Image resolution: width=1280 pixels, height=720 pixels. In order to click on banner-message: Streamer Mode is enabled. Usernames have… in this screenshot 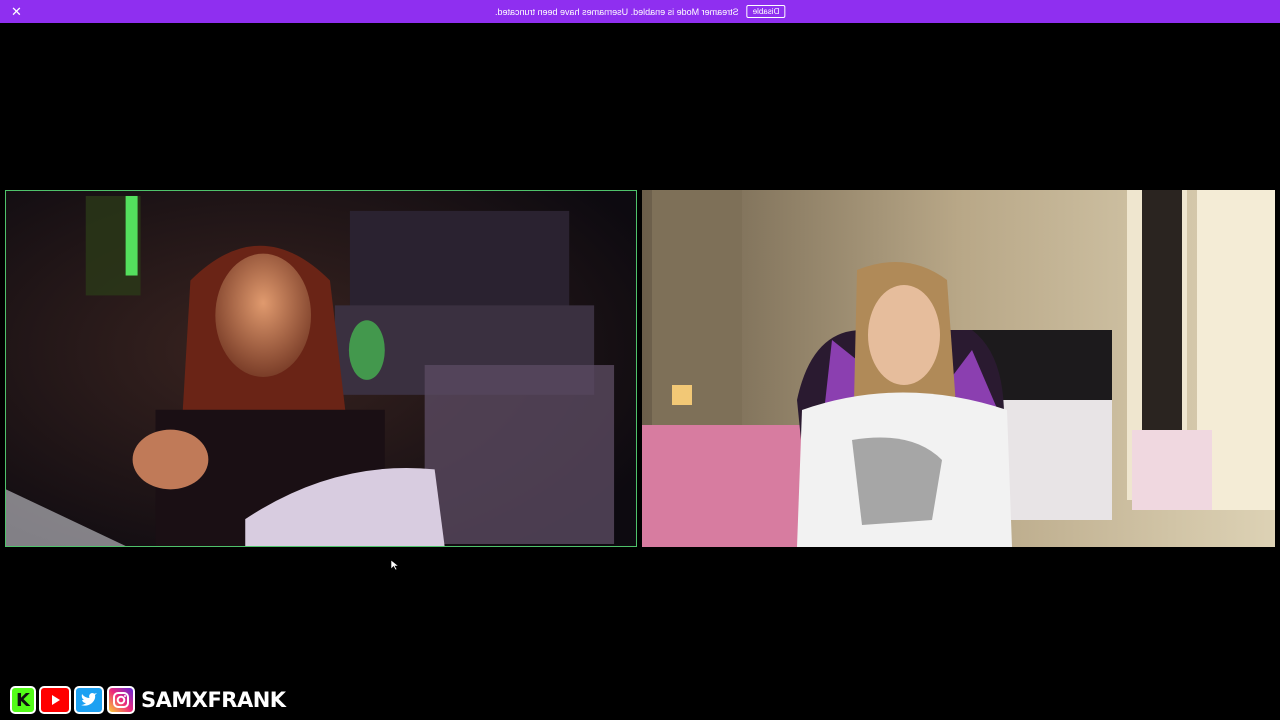, I will do `click(616, 11)`.